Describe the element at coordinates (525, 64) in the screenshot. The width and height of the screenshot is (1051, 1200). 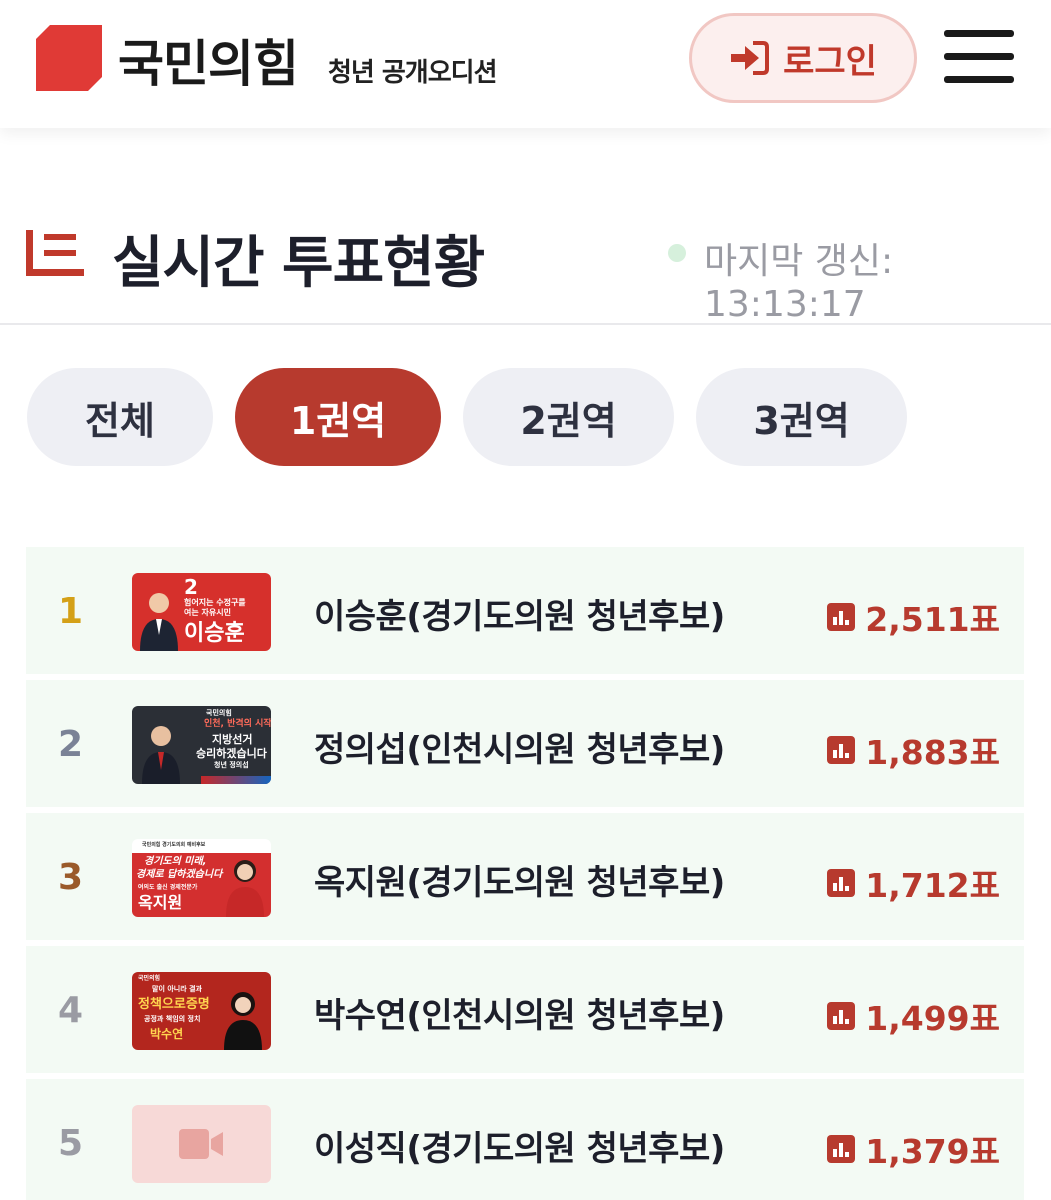
I see `site-header: 국민의힘 청년 공개오디션 로그인` at that location.